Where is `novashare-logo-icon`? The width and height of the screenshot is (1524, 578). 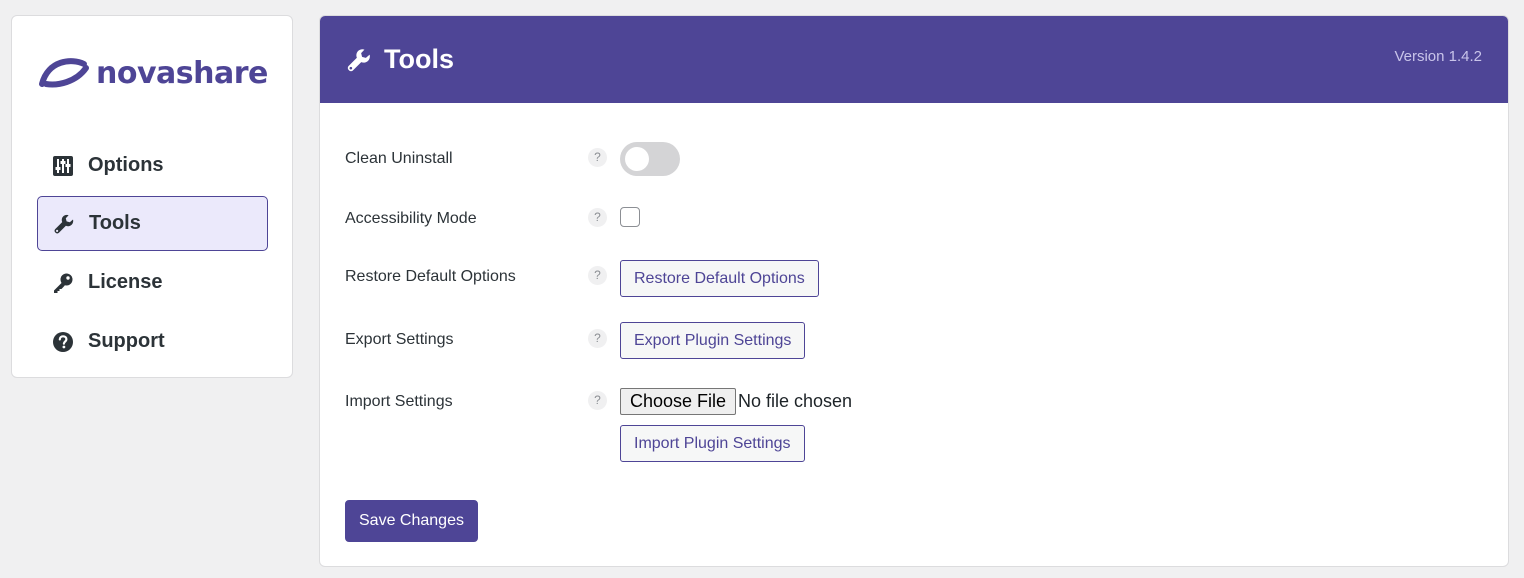 novashare-logo-icon is located at coordinates (64, 73).